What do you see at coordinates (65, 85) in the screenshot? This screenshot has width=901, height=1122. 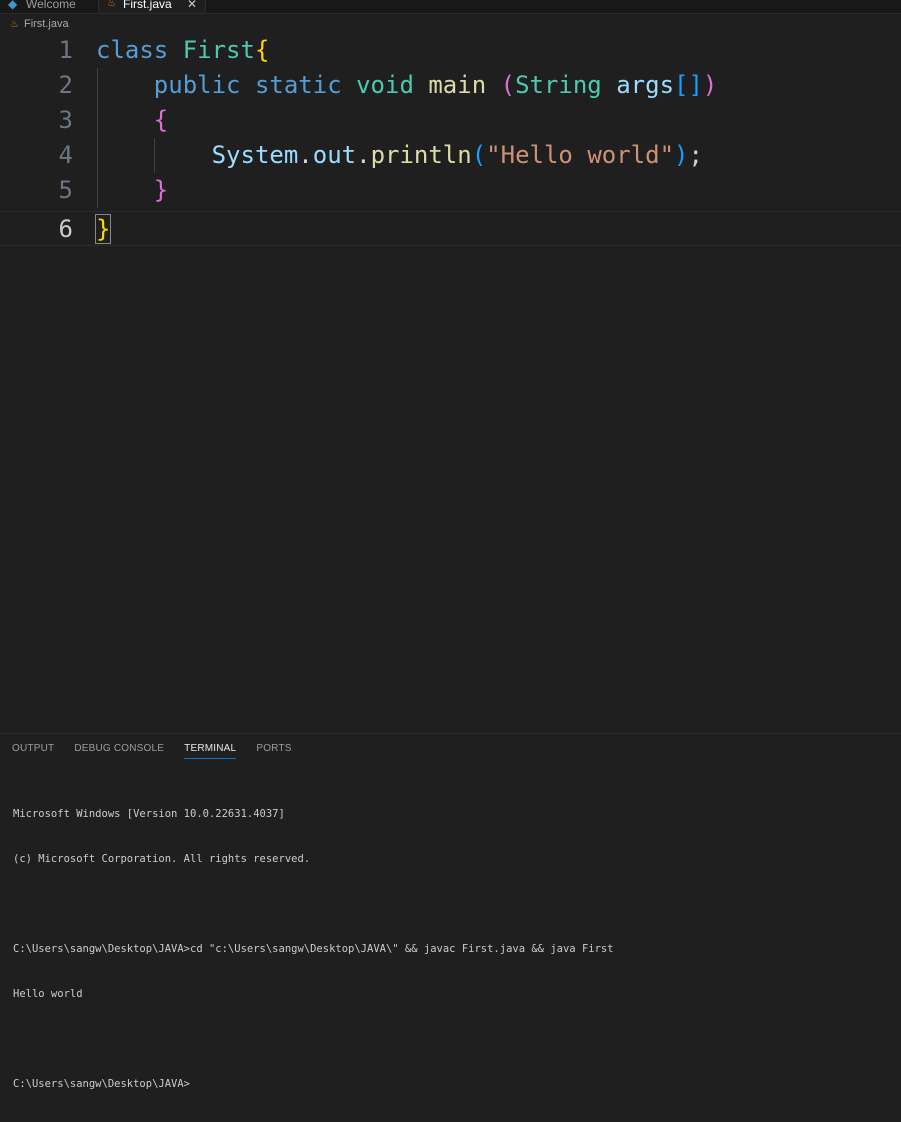 I see `line-number: 2` at bounding box center [65, 85].